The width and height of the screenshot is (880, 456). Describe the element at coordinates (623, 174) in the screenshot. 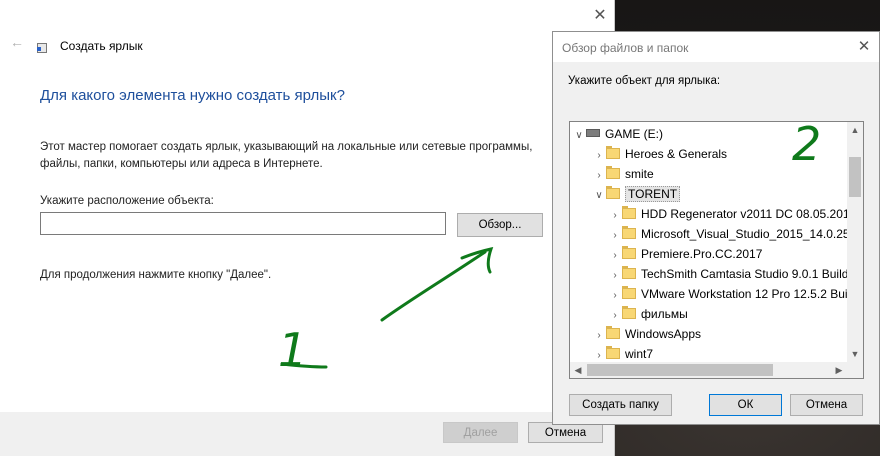

I see `tree-item-folder: › smite` at that location.